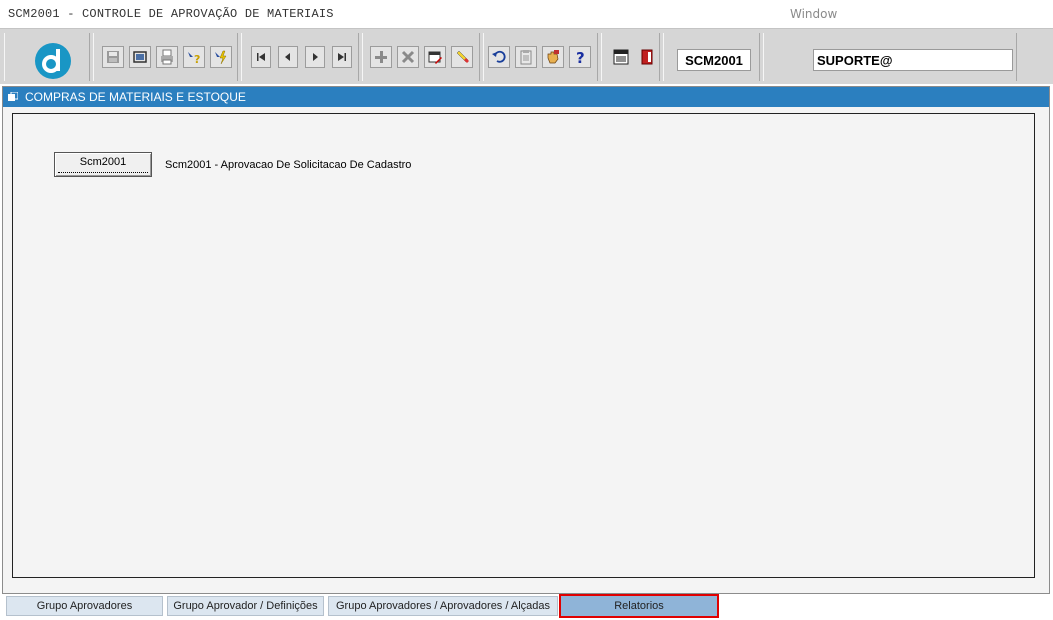  I want to click on last-record-icon, so click(342, 57).